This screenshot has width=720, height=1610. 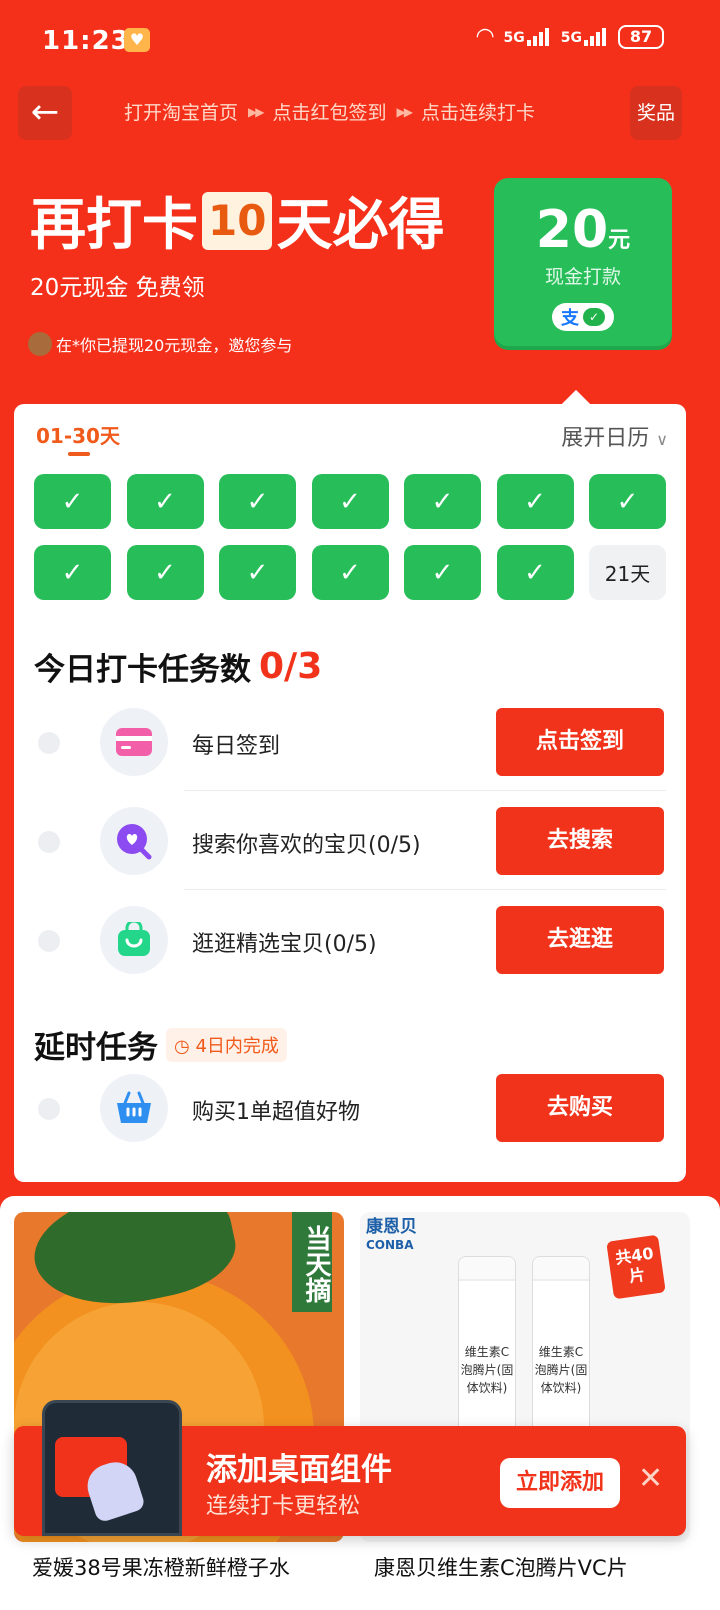 What do you see at coordinates (360, 40) in the screenshot?
I see `status-bar: 11:23 ♥ ◠ 5G 5G 87` at bounding box center [360, 40].